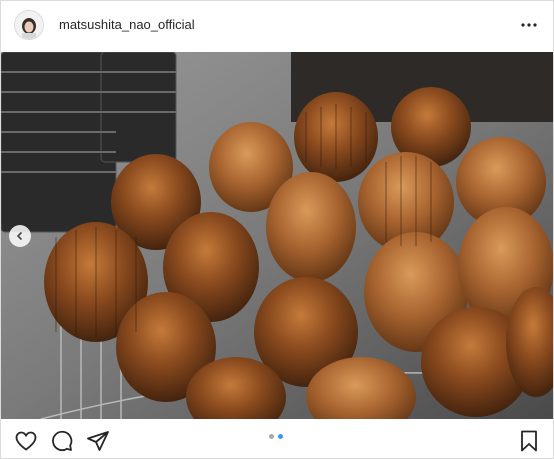 This screenshot has width=554, height=459. I want to click on chevron-left-icon, so click(19, 236).